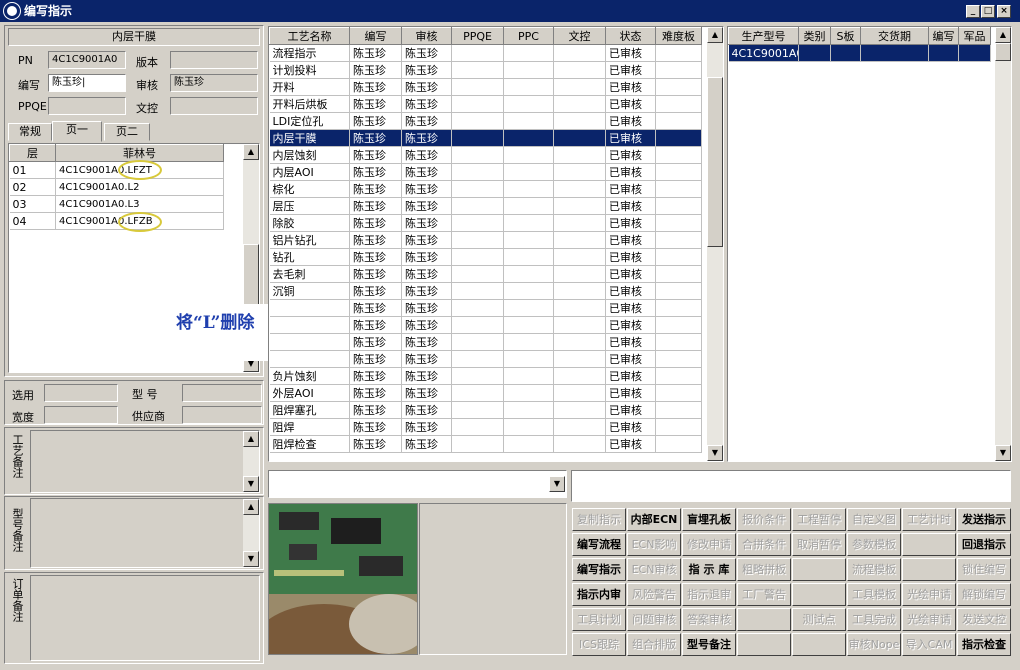  Describe the element at coordinates (654, 619) in the screenshot. I see `action-button: 问题审核` at that location.